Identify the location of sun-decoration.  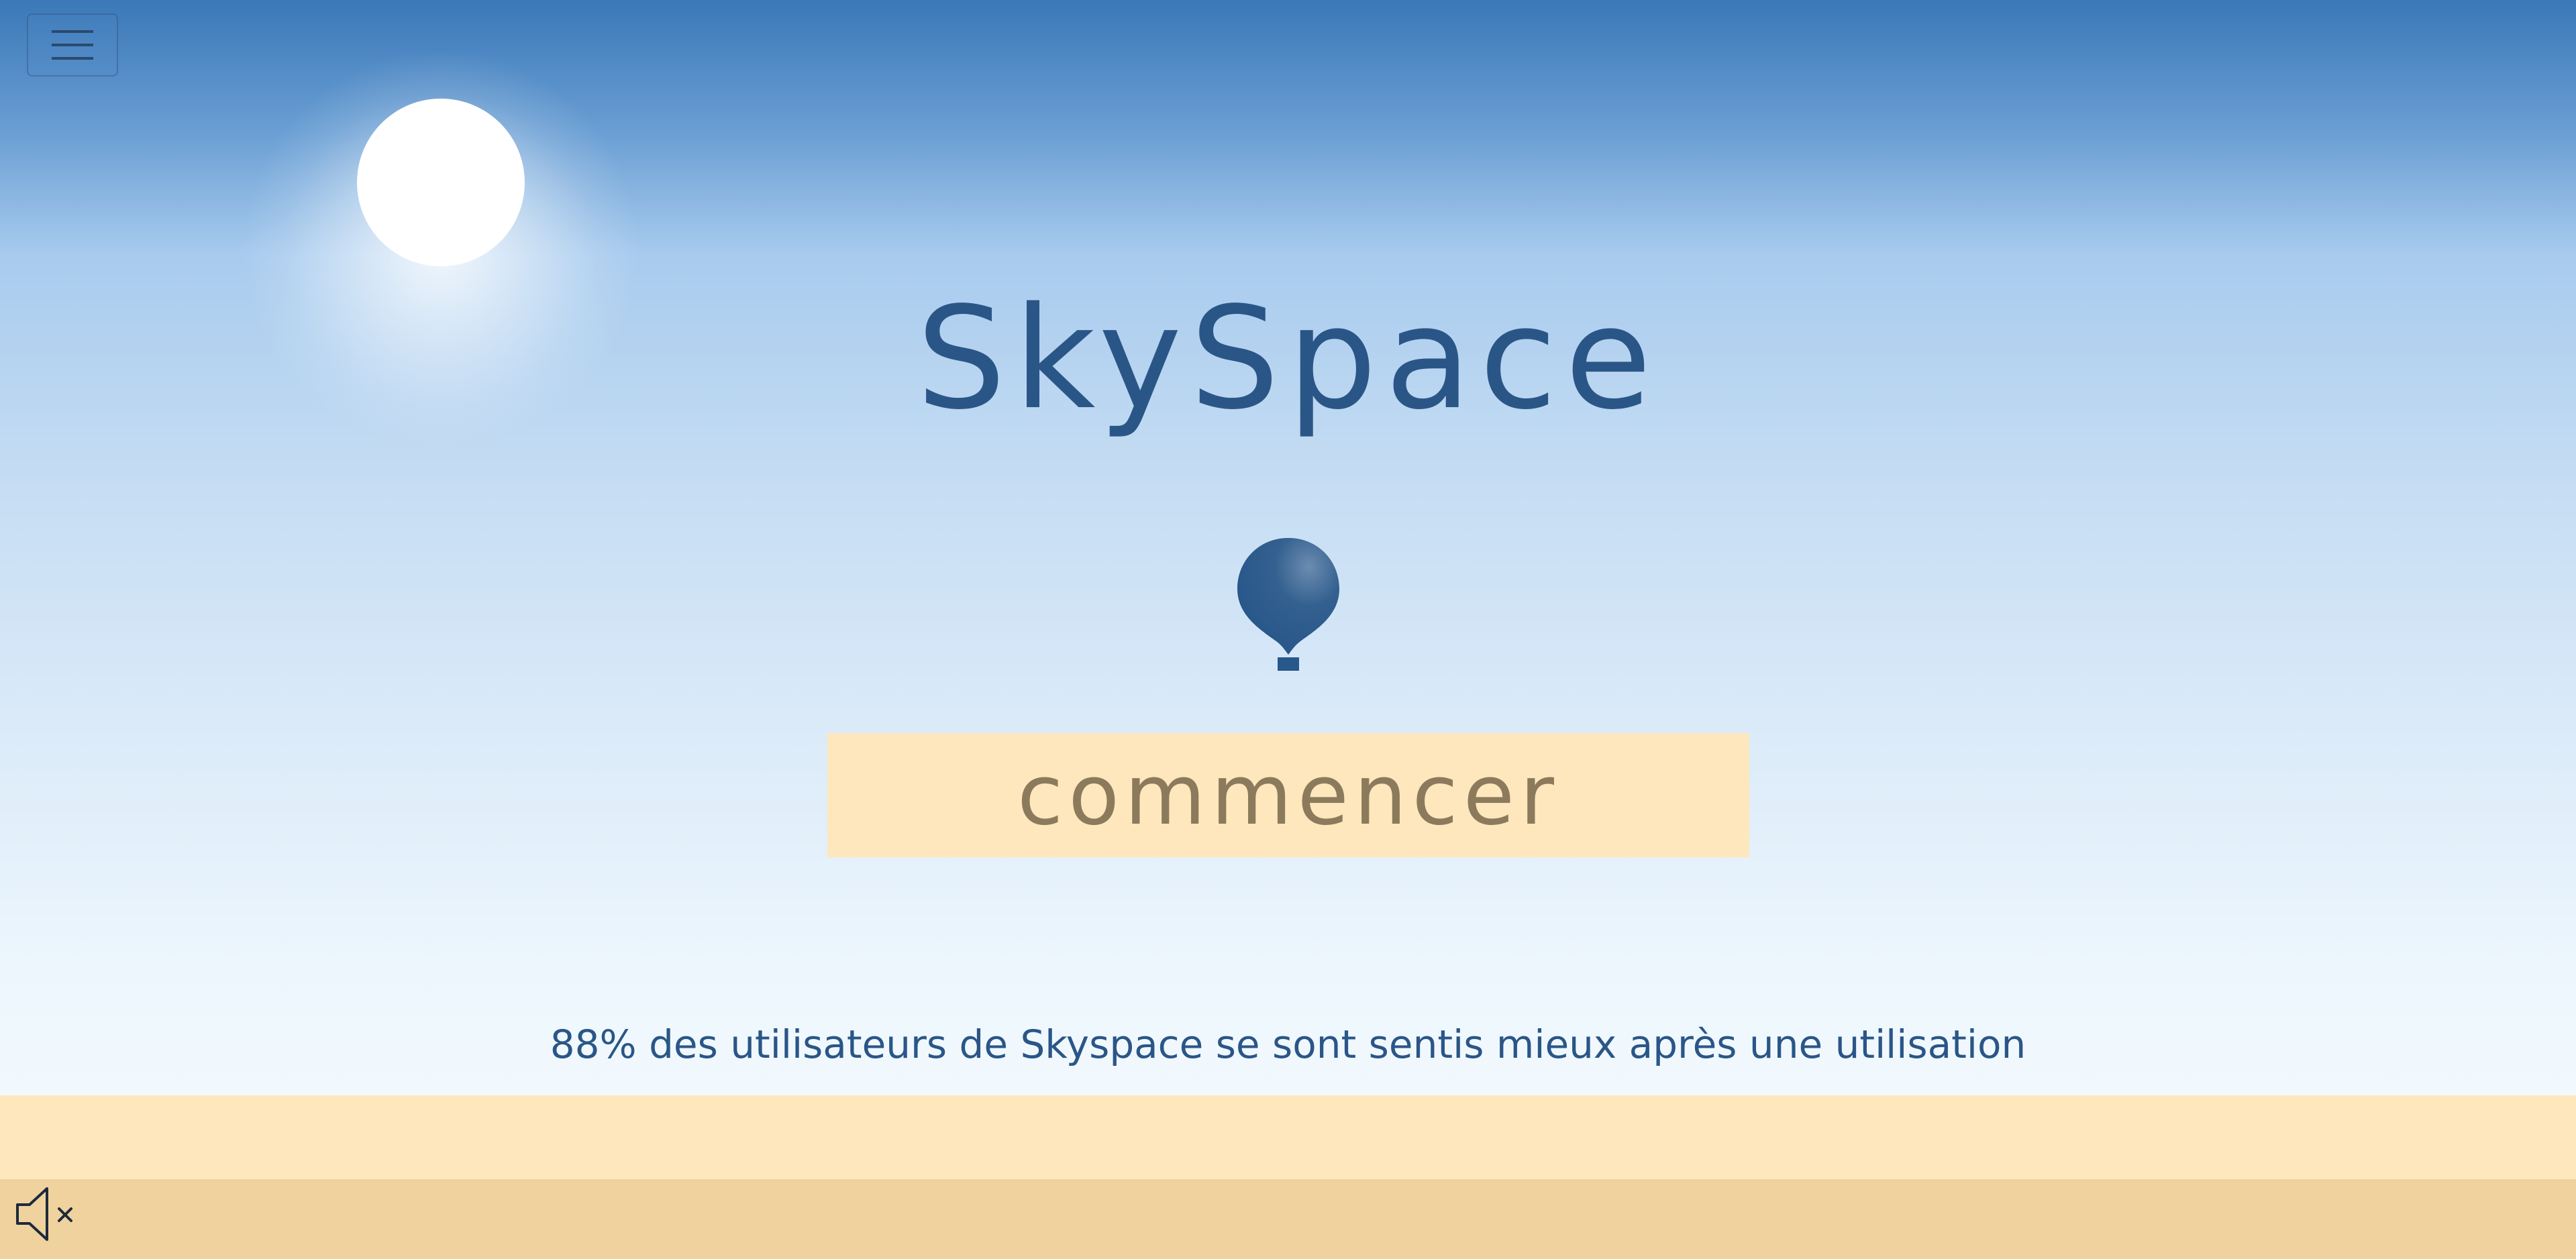
(441, 182).